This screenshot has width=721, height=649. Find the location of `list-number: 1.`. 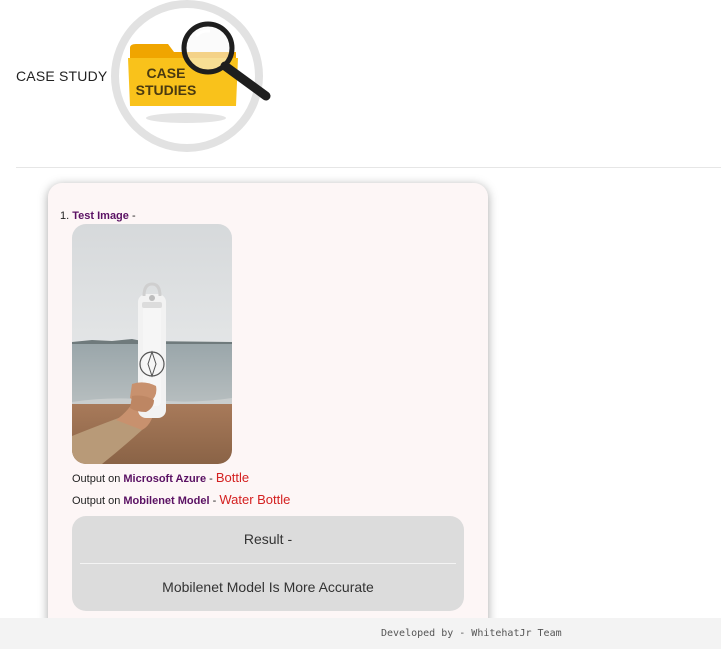

list-number: 1. is located at coordinates (65, 216).